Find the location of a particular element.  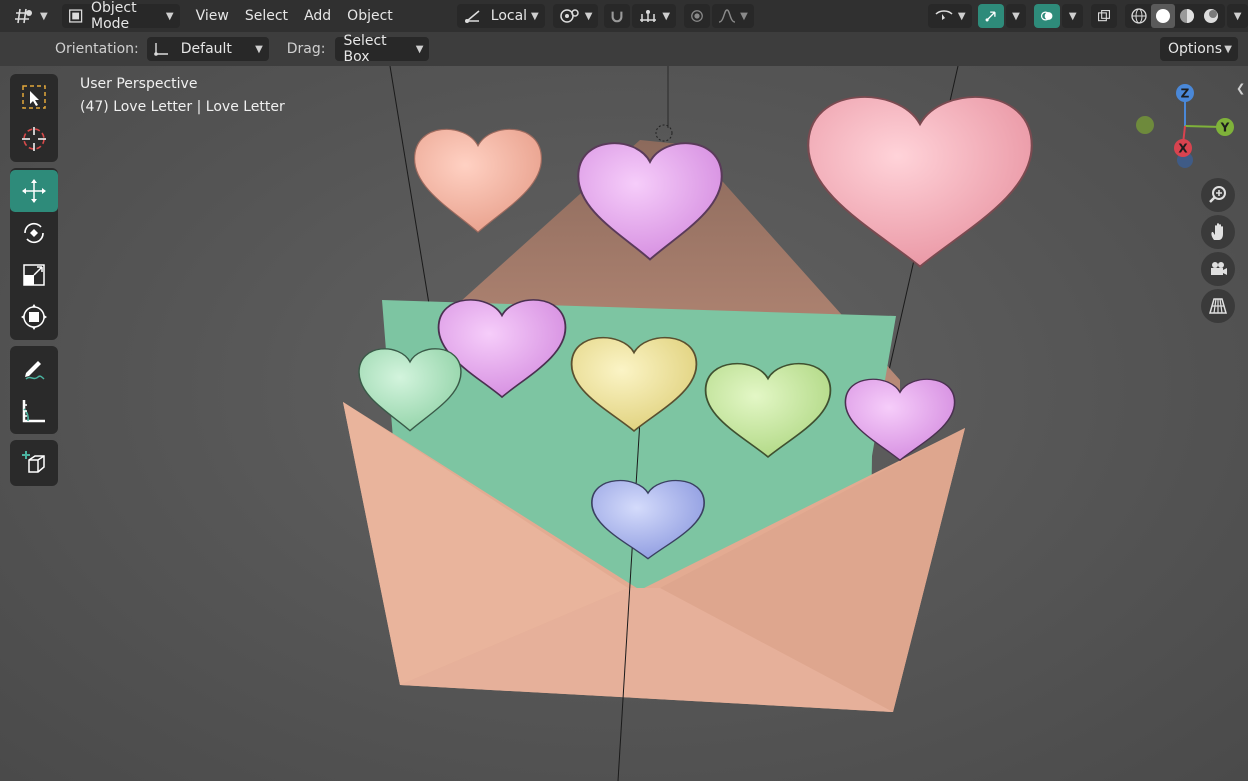

drag-text: Drag: is located at coordinates (306, 49).